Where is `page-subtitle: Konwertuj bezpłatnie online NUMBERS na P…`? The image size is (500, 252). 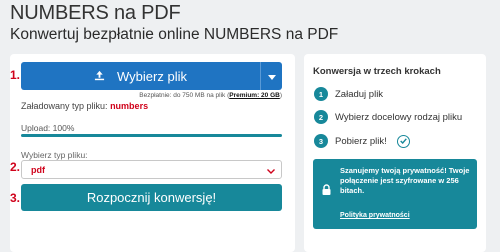 page-subtitle: Konwertuj bezpłatnie online NUMBERS na P… is located at coordinates (174, 34).